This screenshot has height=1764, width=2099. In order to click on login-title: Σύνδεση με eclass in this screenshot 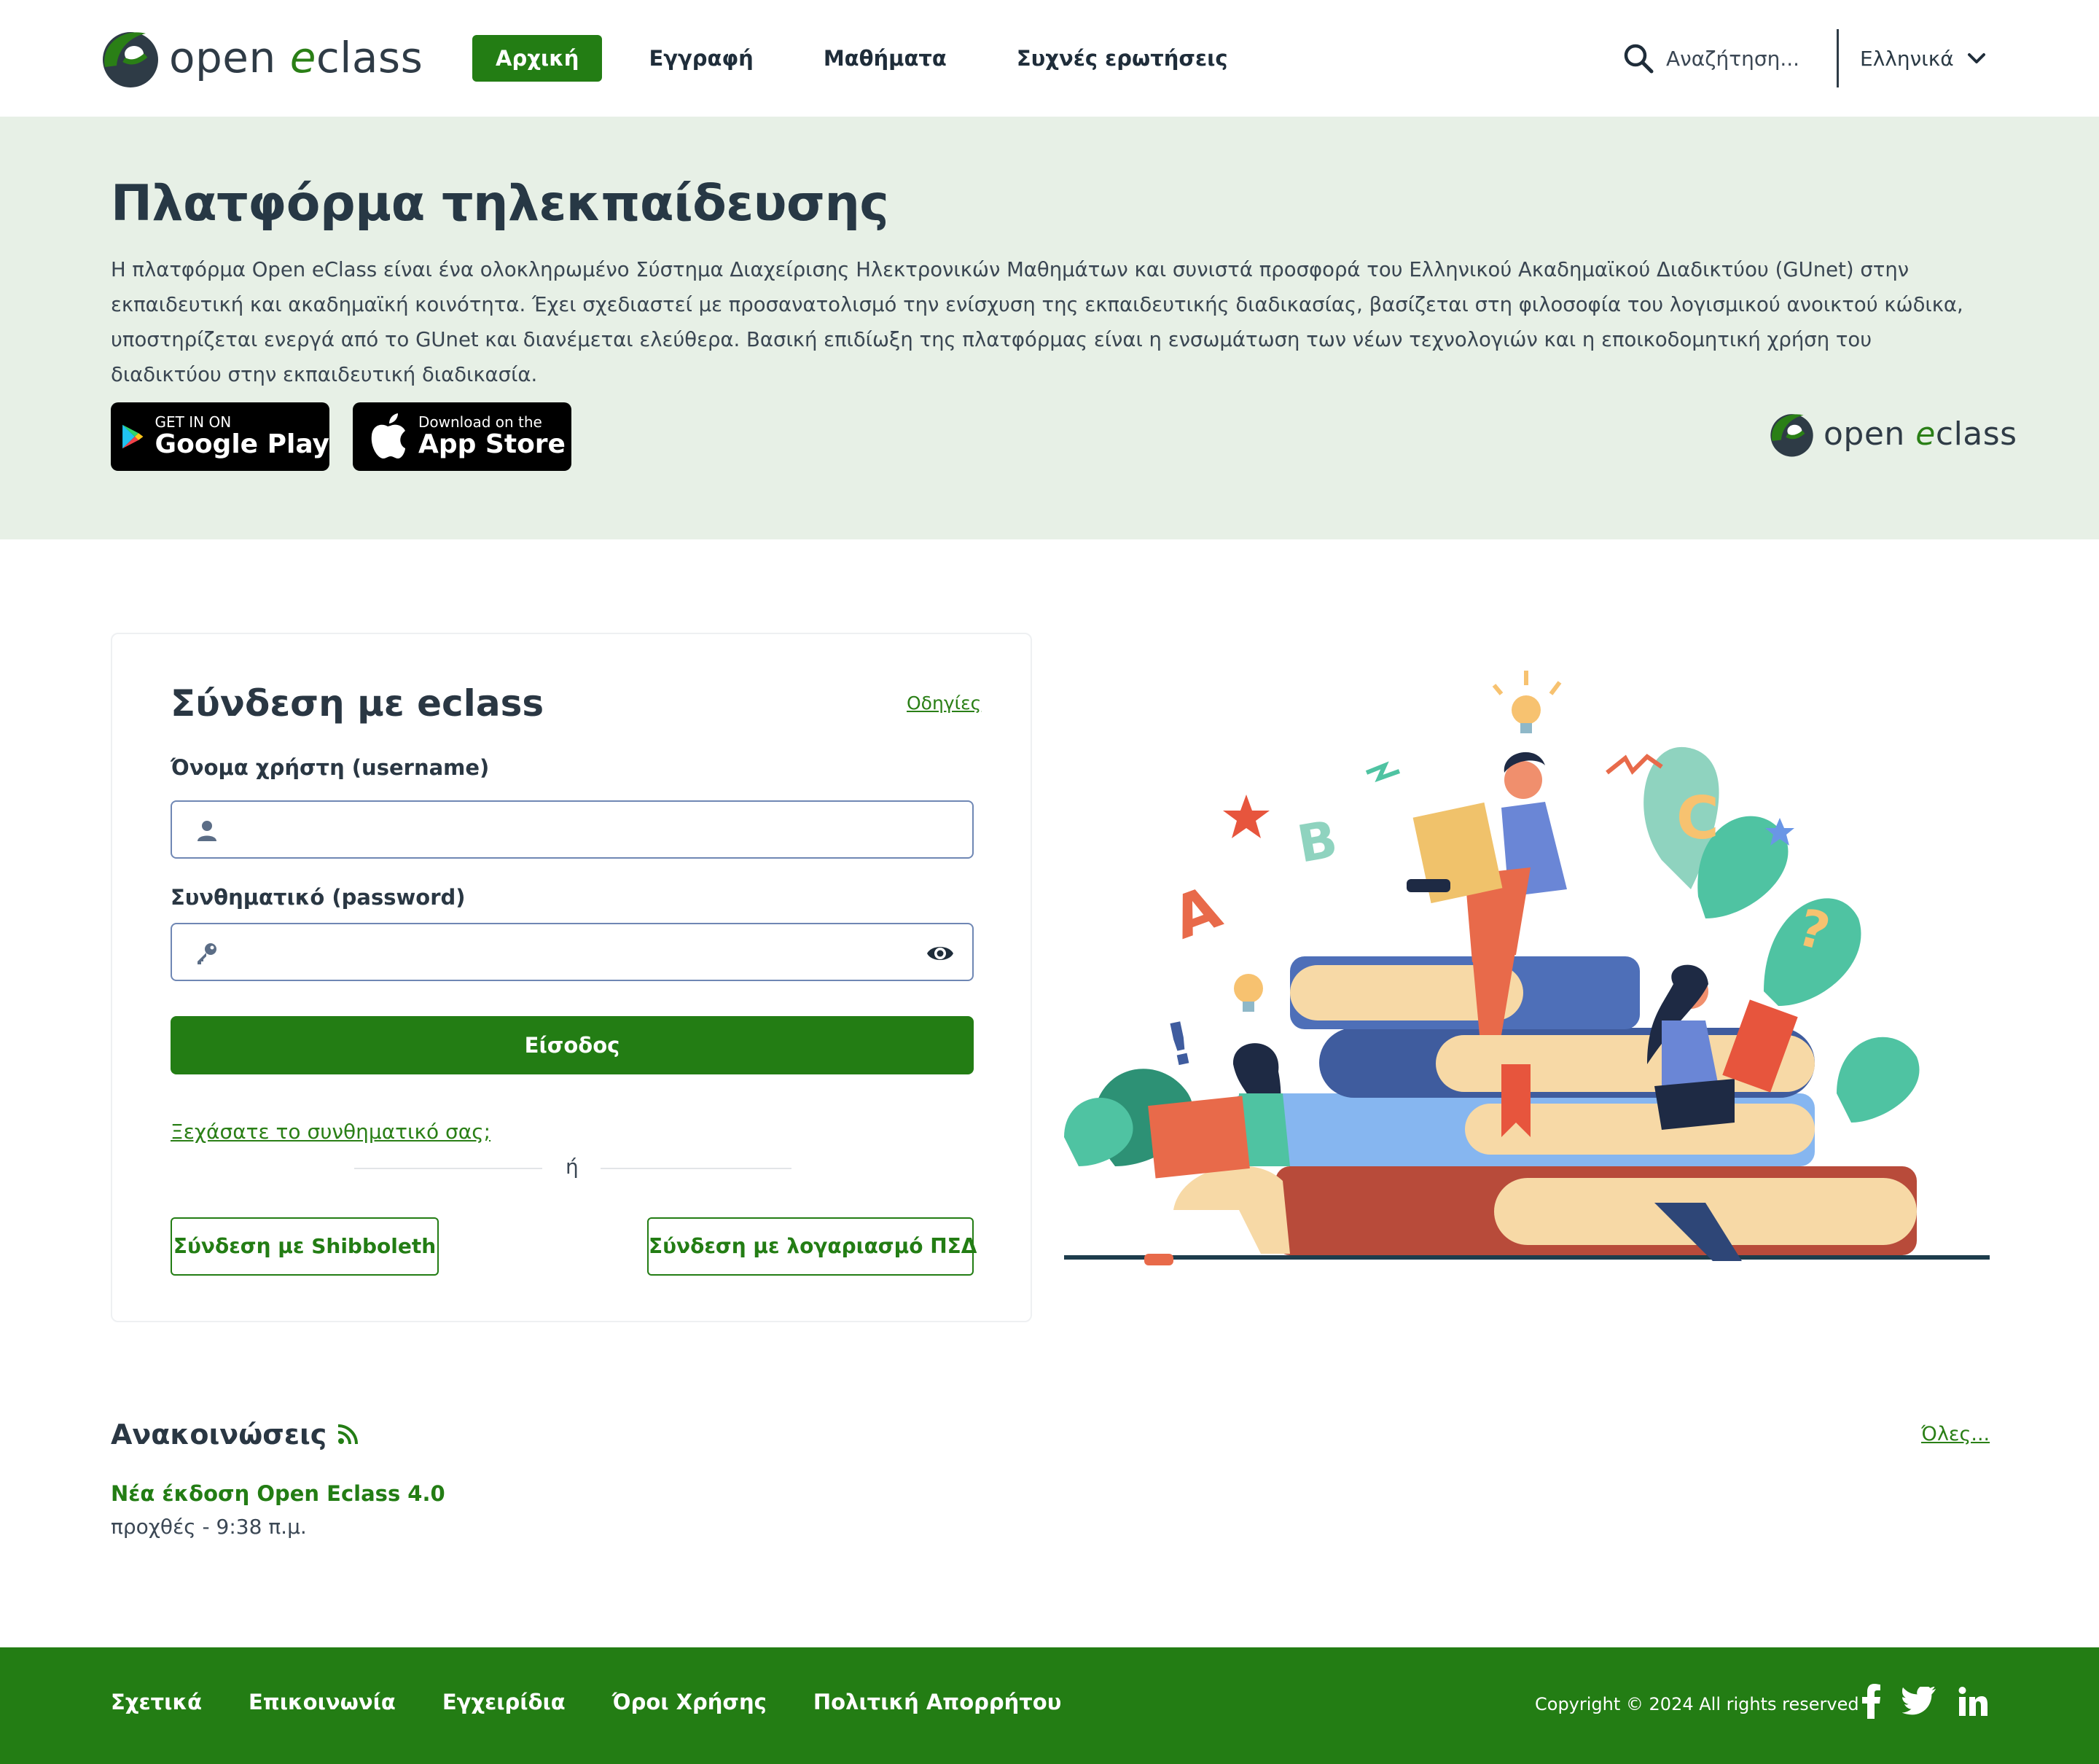, I will do `click(357, 703)`.